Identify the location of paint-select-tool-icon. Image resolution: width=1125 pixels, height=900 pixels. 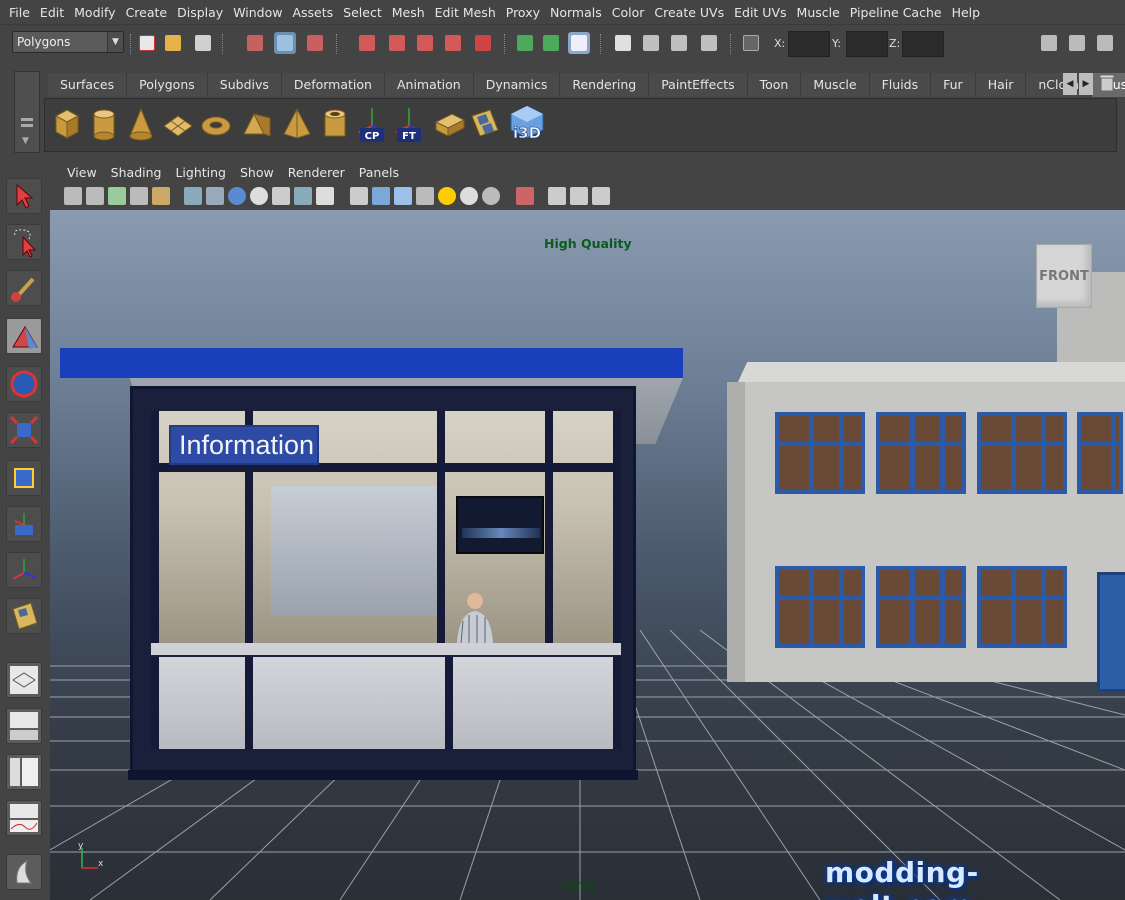
(24, 288).